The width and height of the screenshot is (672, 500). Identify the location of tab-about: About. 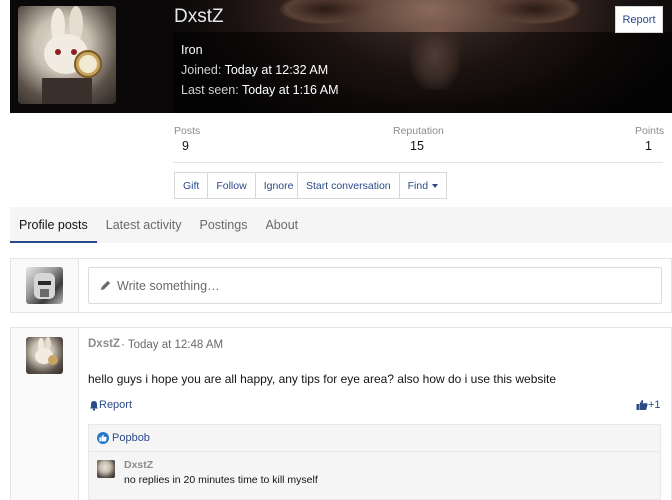
(281, 225).